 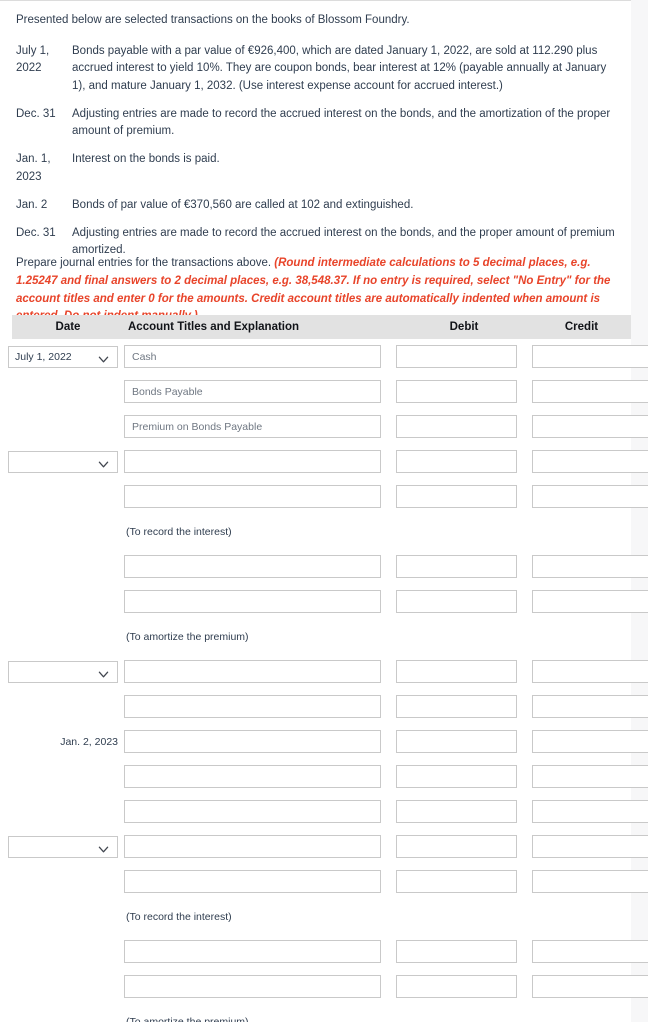 I want to click on journal-entry-row: Jan. 2, 2023, so click(x=330, y=741).